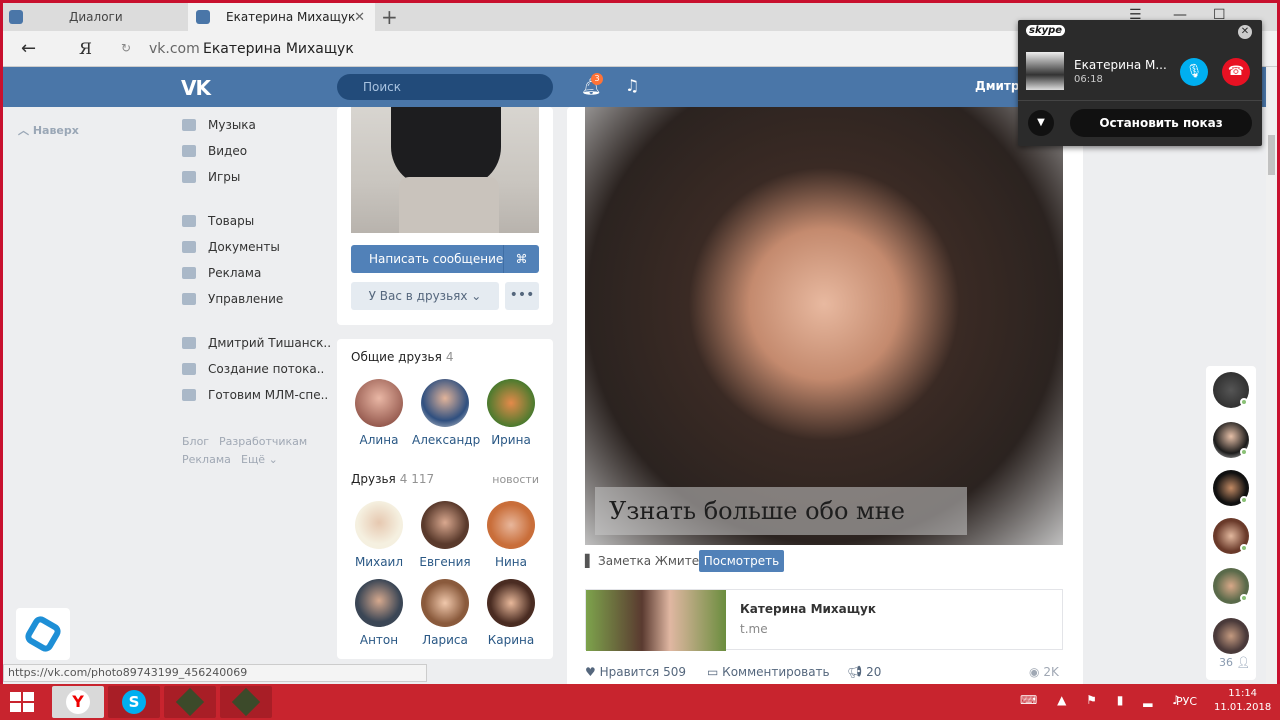 This screenshot has height=720, width=1280. Describe the element at coordinates (389, 17) in the screenshot. I see `new-tab-button: +` at that location.